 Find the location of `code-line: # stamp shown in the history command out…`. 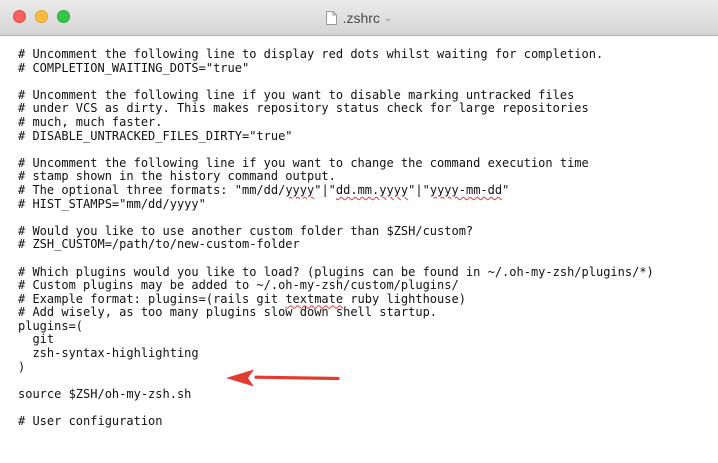

code-line: # stamp shown in the history command out… is located at coordinates (368, 177).